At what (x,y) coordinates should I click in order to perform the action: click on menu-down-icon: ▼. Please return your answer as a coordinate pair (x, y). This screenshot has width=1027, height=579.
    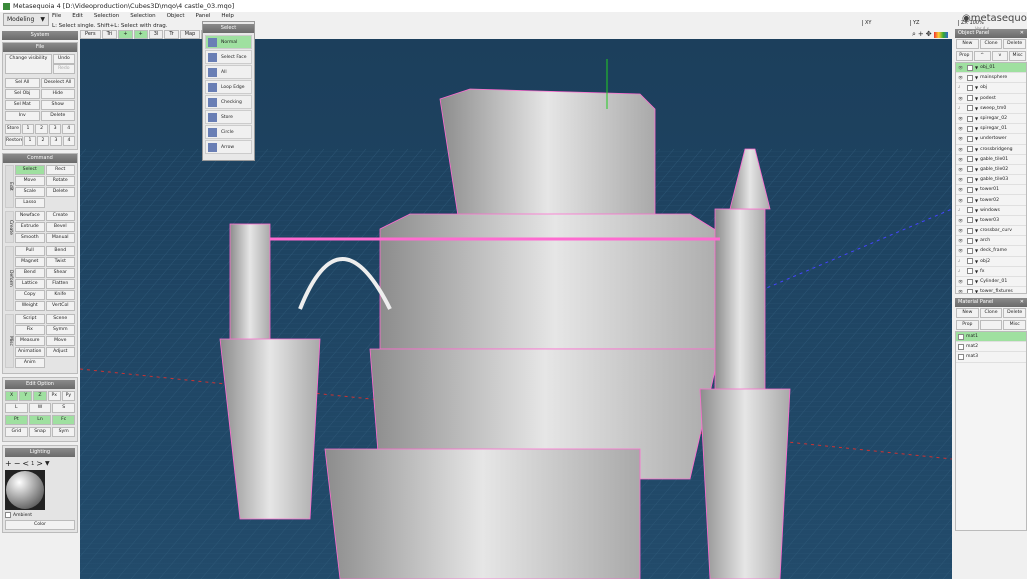
    Looking at the image, I should click on (47, 463).